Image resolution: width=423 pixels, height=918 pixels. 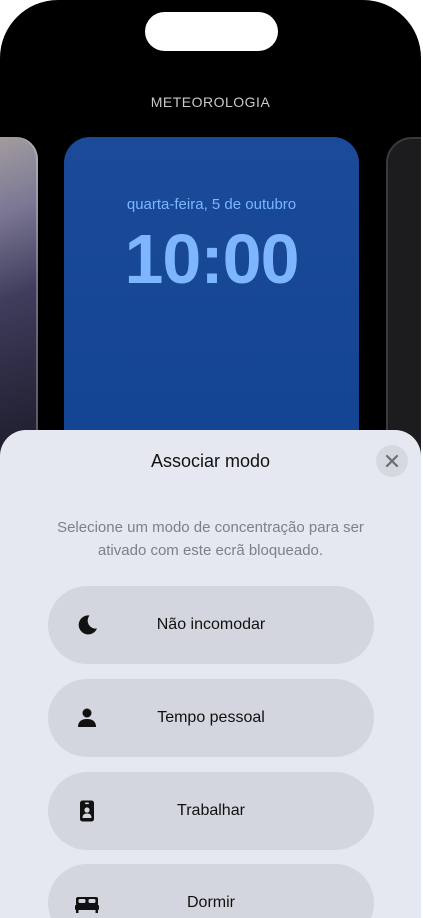 I want to click on lockscreen-date: quarta-feira, 5 de outubro, so click(x=211, y=204).